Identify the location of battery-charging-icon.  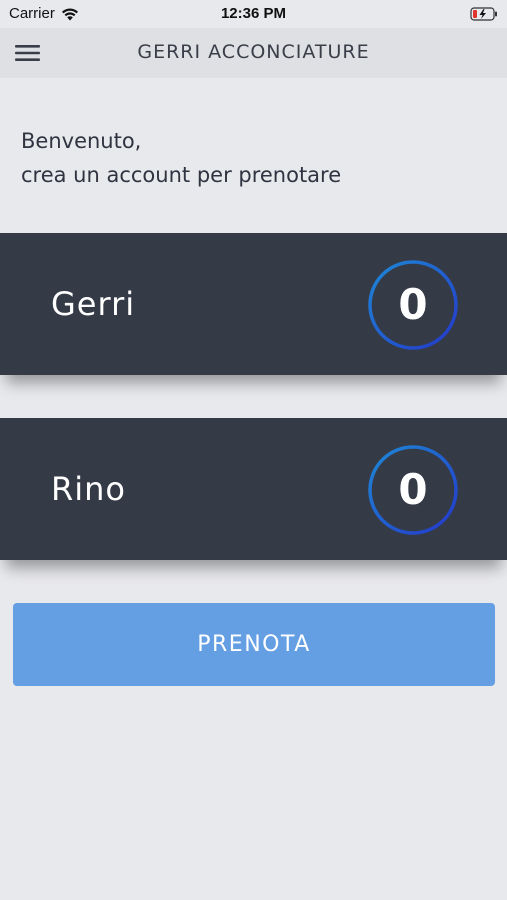
(483, 14).